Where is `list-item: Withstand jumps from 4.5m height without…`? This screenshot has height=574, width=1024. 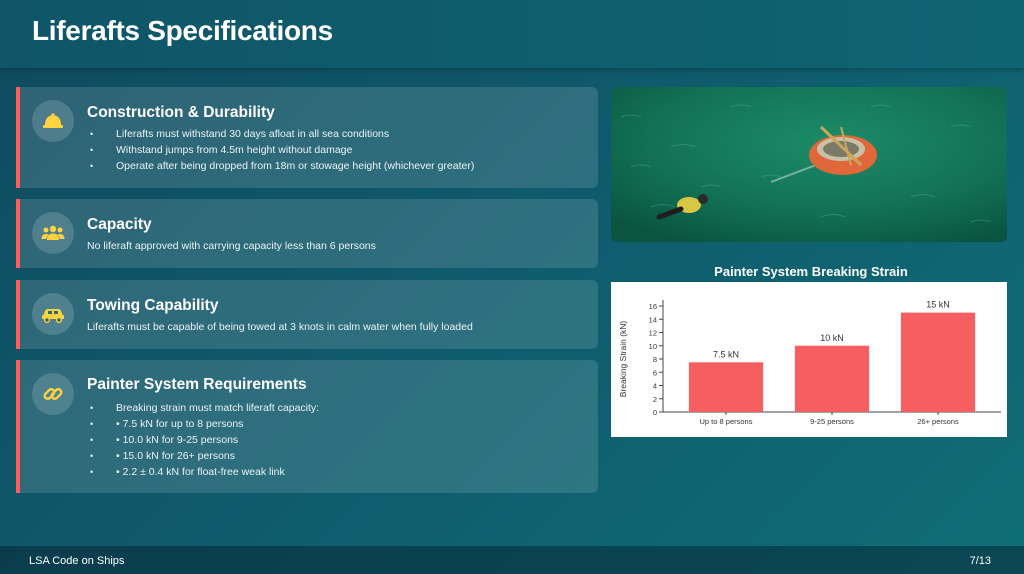 list-item: Withstand jumps from 4.5m height without… is located at coordinates (280, 150).